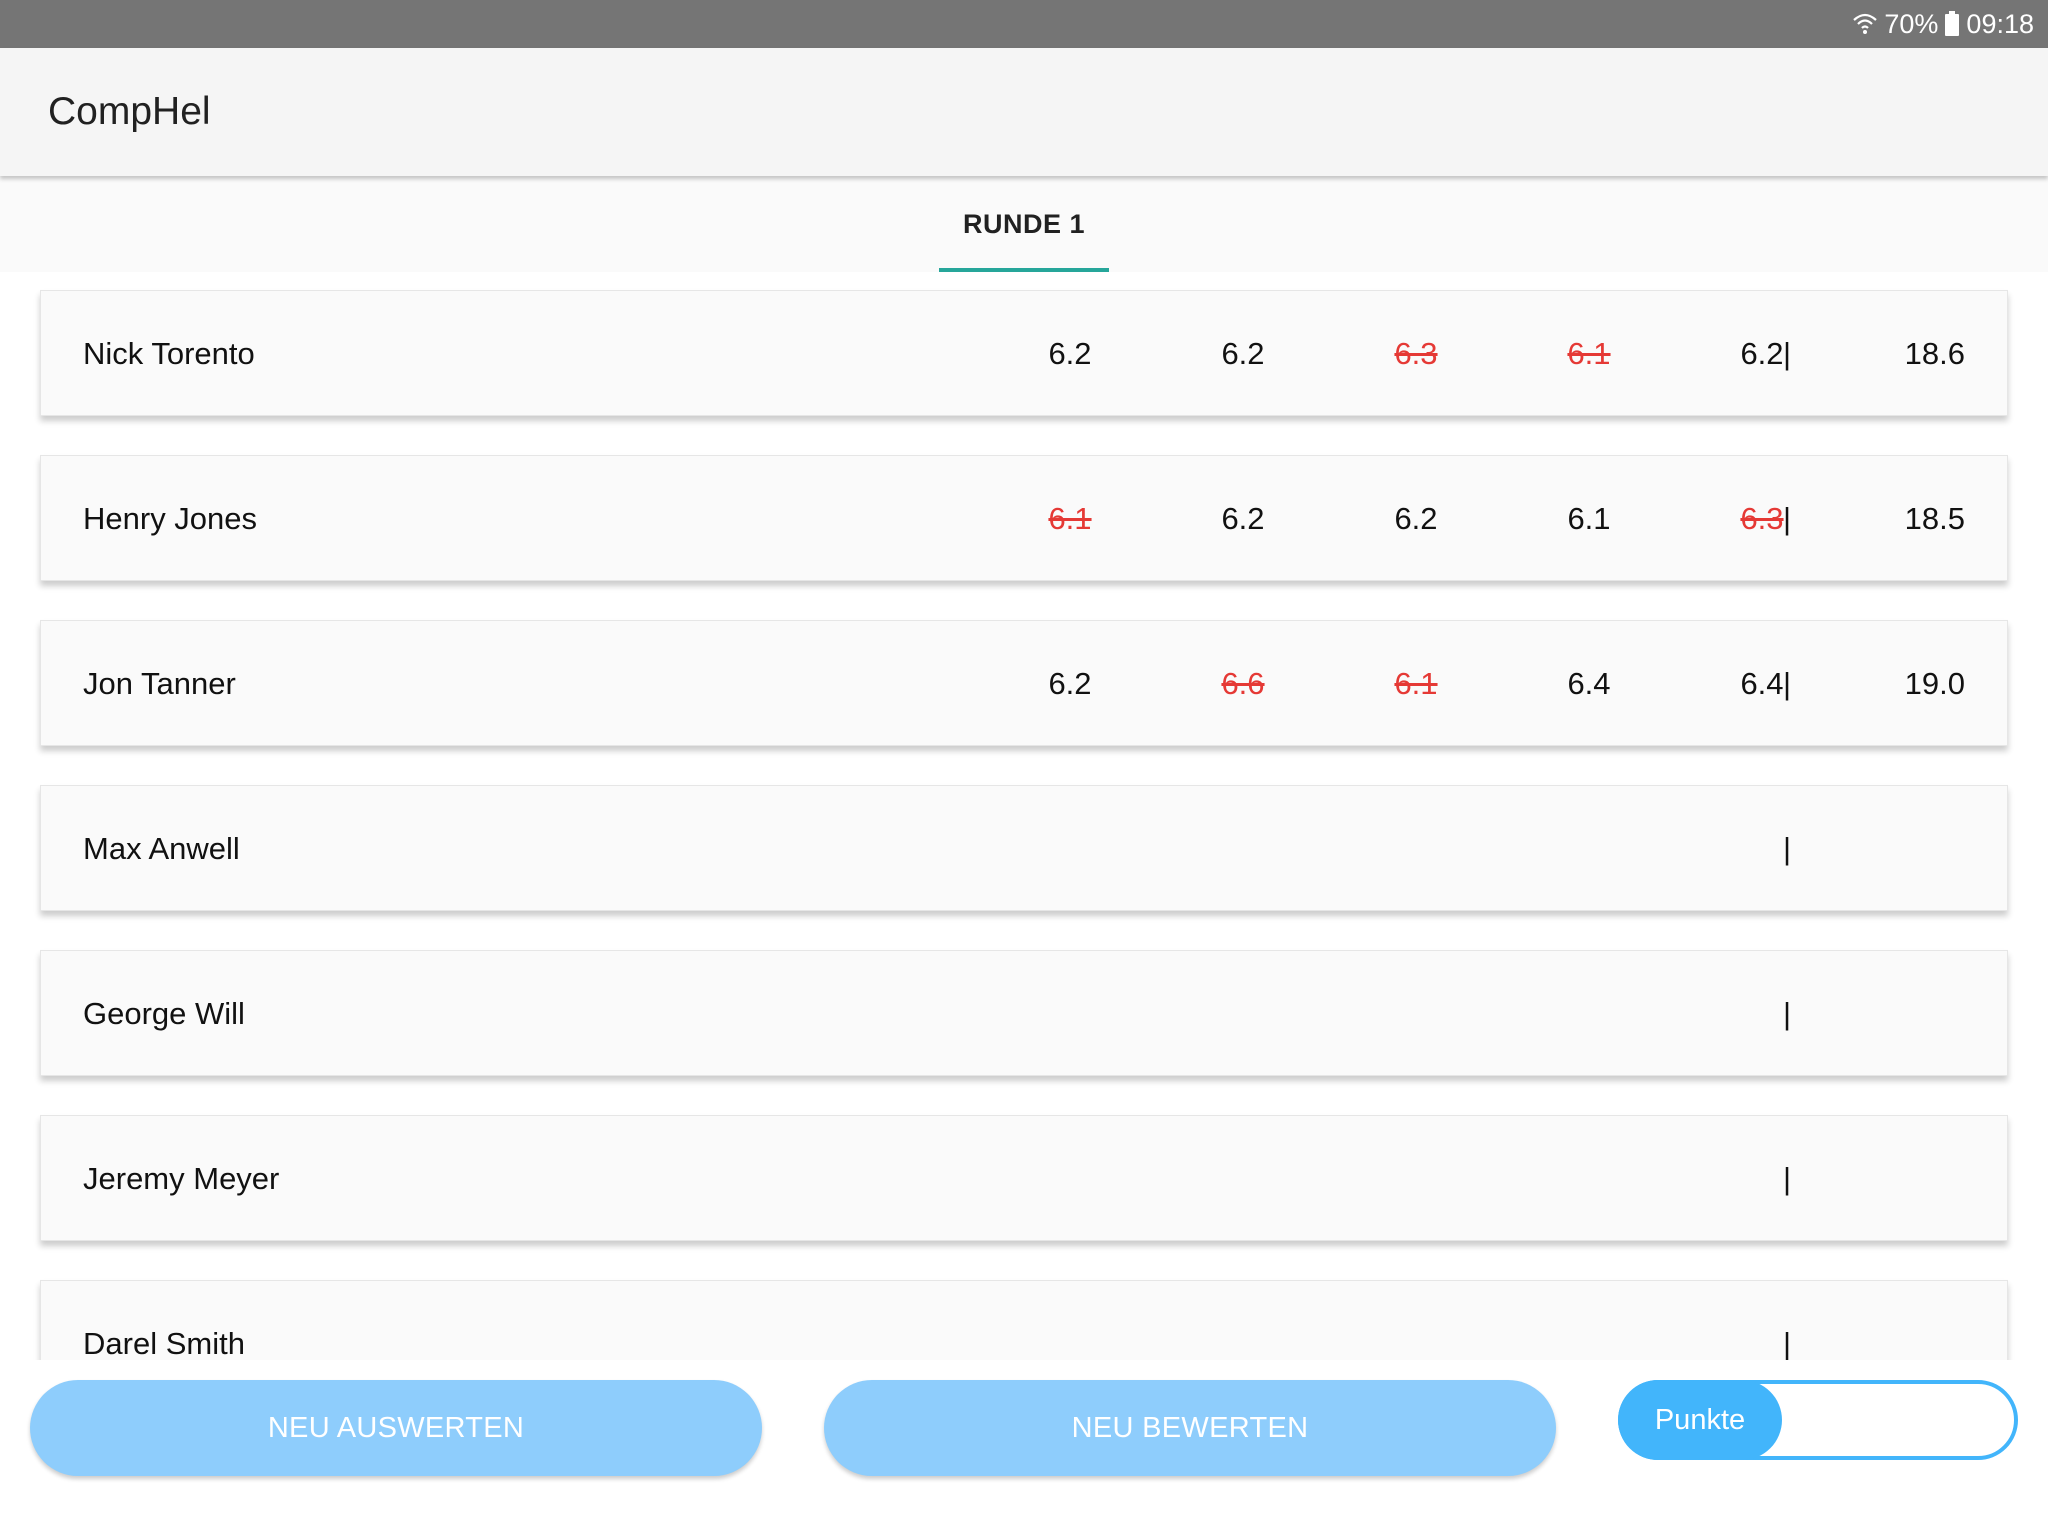 The height and width of the screenshot is (1536, 2048). I want to click on competitor-row: Max Anwell |, so click(1024, 848).